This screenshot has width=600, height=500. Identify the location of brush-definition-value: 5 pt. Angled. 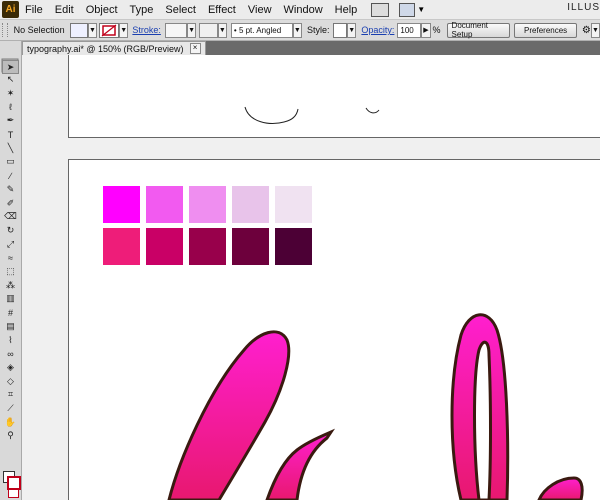
(260, 30).